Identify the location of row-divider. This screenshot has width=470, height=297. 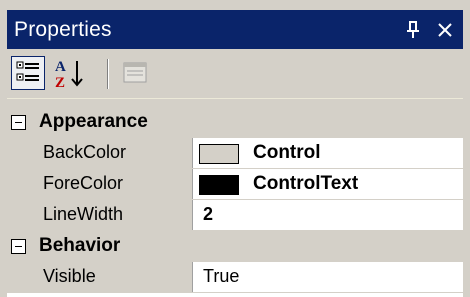
(249, 292).